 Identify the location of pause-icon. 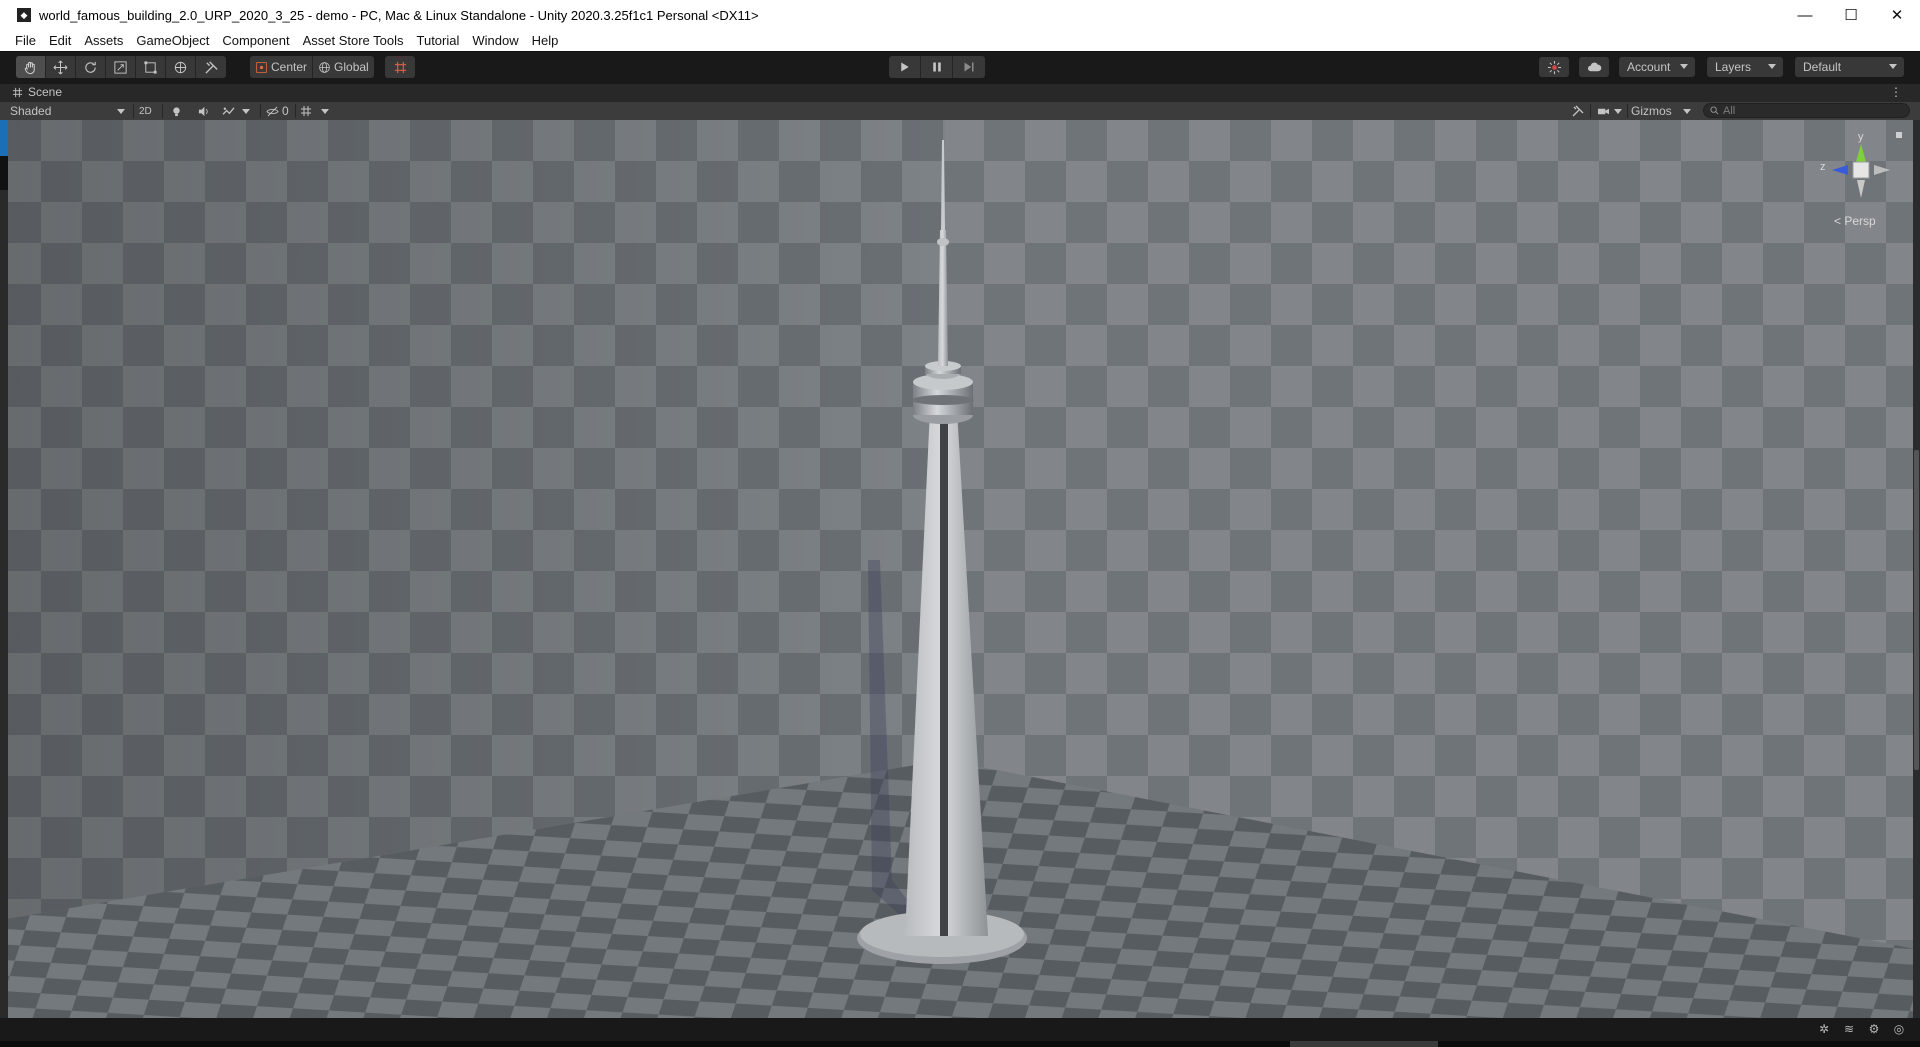
(936, 67).